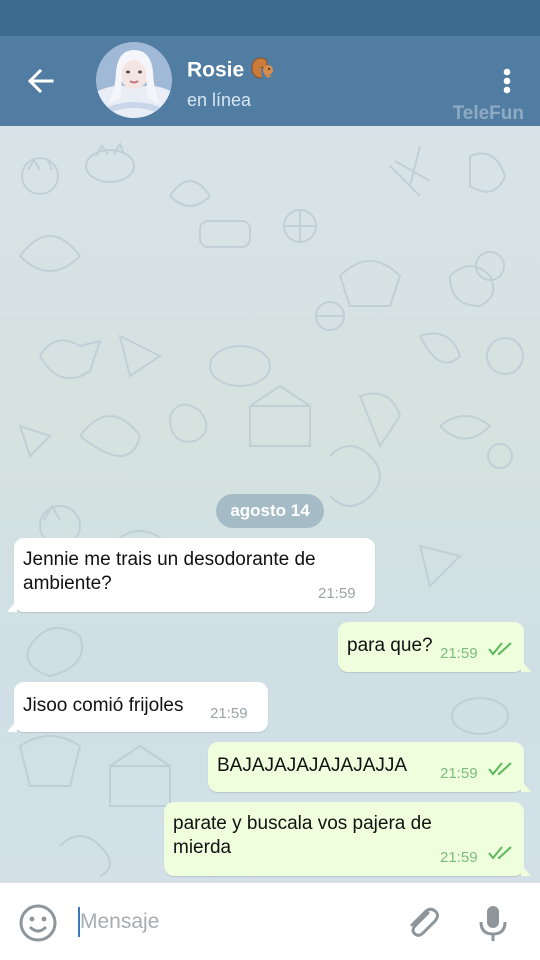  Describe the element at coordinates (219, 100) in the screenshot. I see `online-status: en línea` at that location.